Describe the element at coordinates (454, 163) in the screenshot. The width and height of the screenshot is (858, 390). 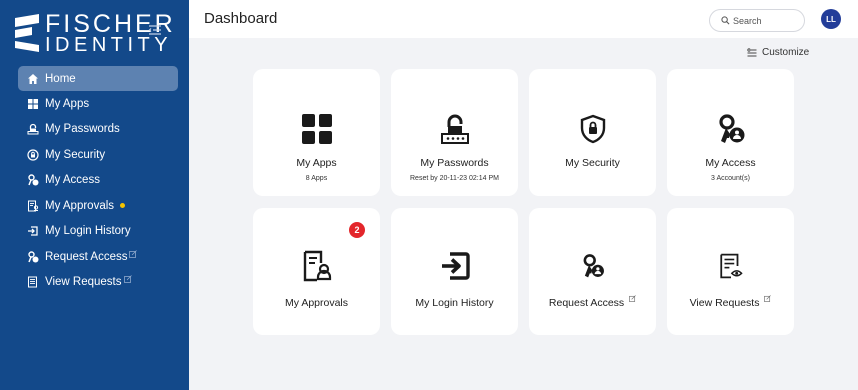
I see `tile-label: My Passwords` at that location.